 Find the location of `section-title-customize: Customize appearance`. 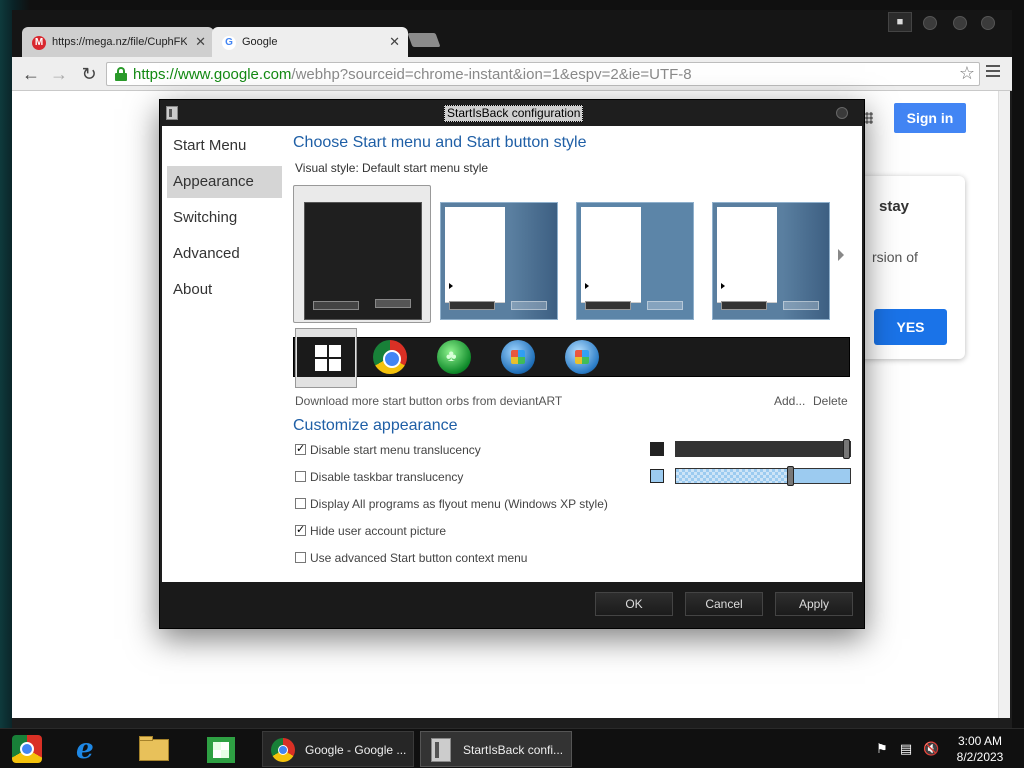

section-title-customize: Customize appearance is located at coordinates (375, 425).